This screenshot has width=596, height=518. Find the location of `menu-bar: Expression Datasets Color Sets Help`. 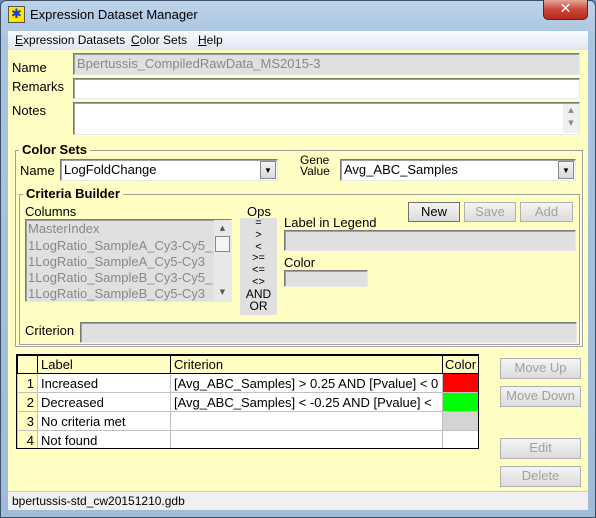

menu-bar: Expression Datasets Color Sets Help is located at coordinates (298, 40).